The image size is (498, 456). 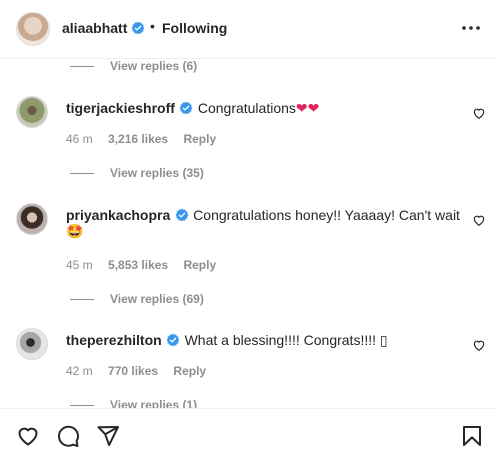 What do you see at coordinates (118, 215) in the screenshot?
I see `commenter-username: priyankachopra` at bounding box center [118, 215].